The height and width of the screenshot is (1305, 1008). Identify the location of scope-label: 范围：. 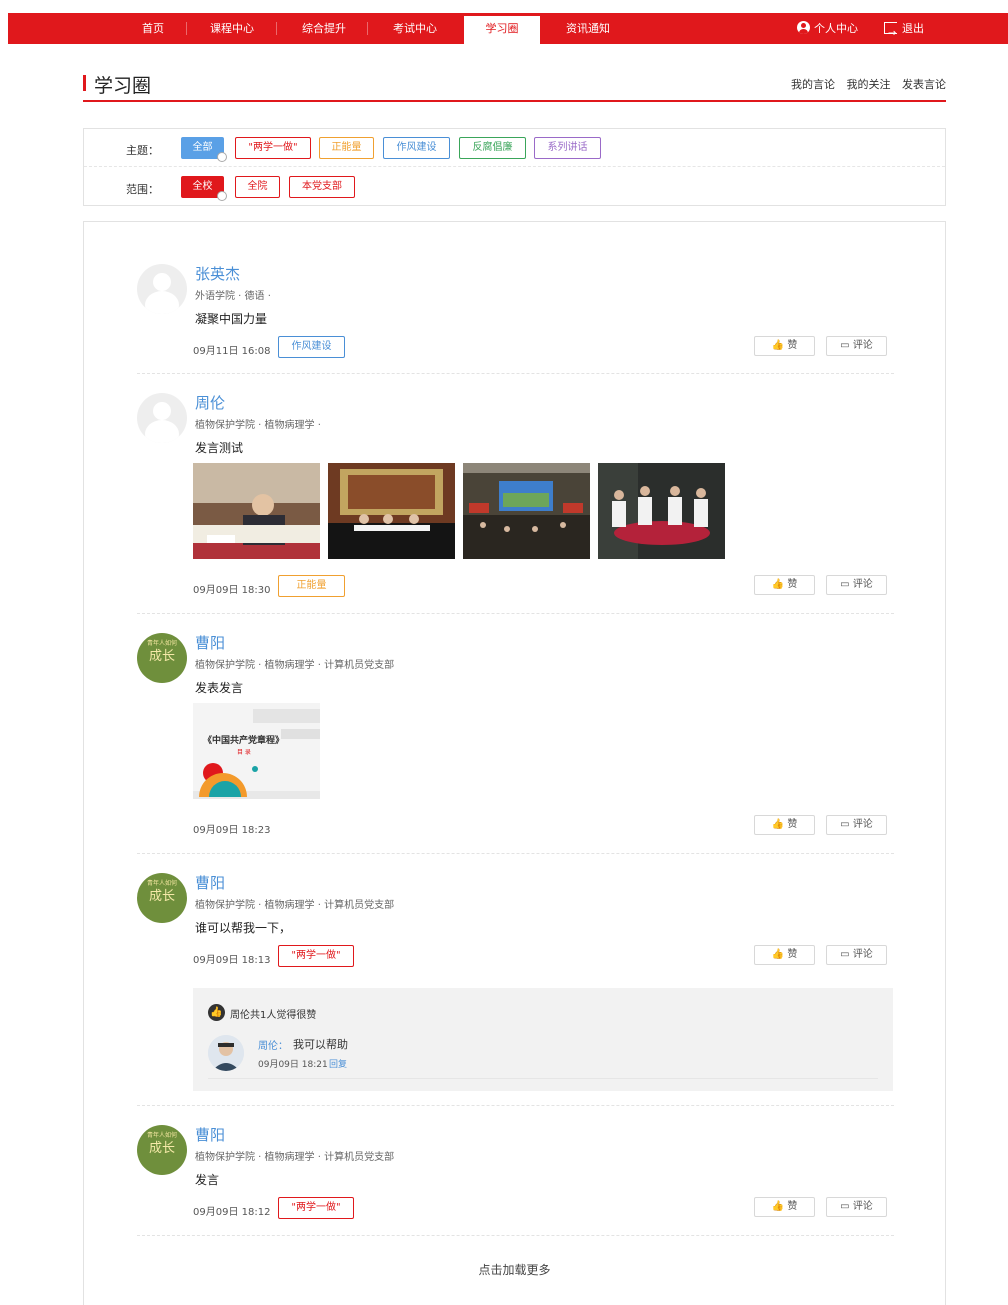
(142, 189).